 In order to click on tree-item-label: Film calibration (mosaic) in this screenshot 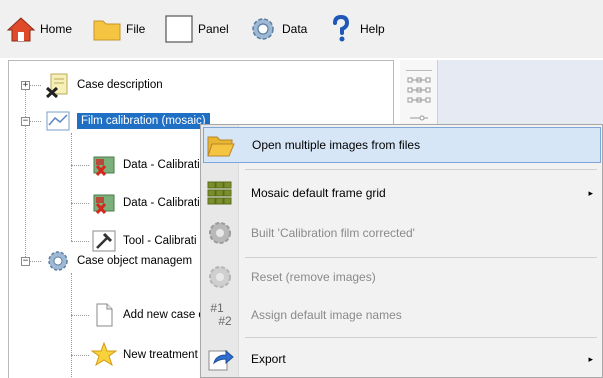, I will do `click(143, 121)`.